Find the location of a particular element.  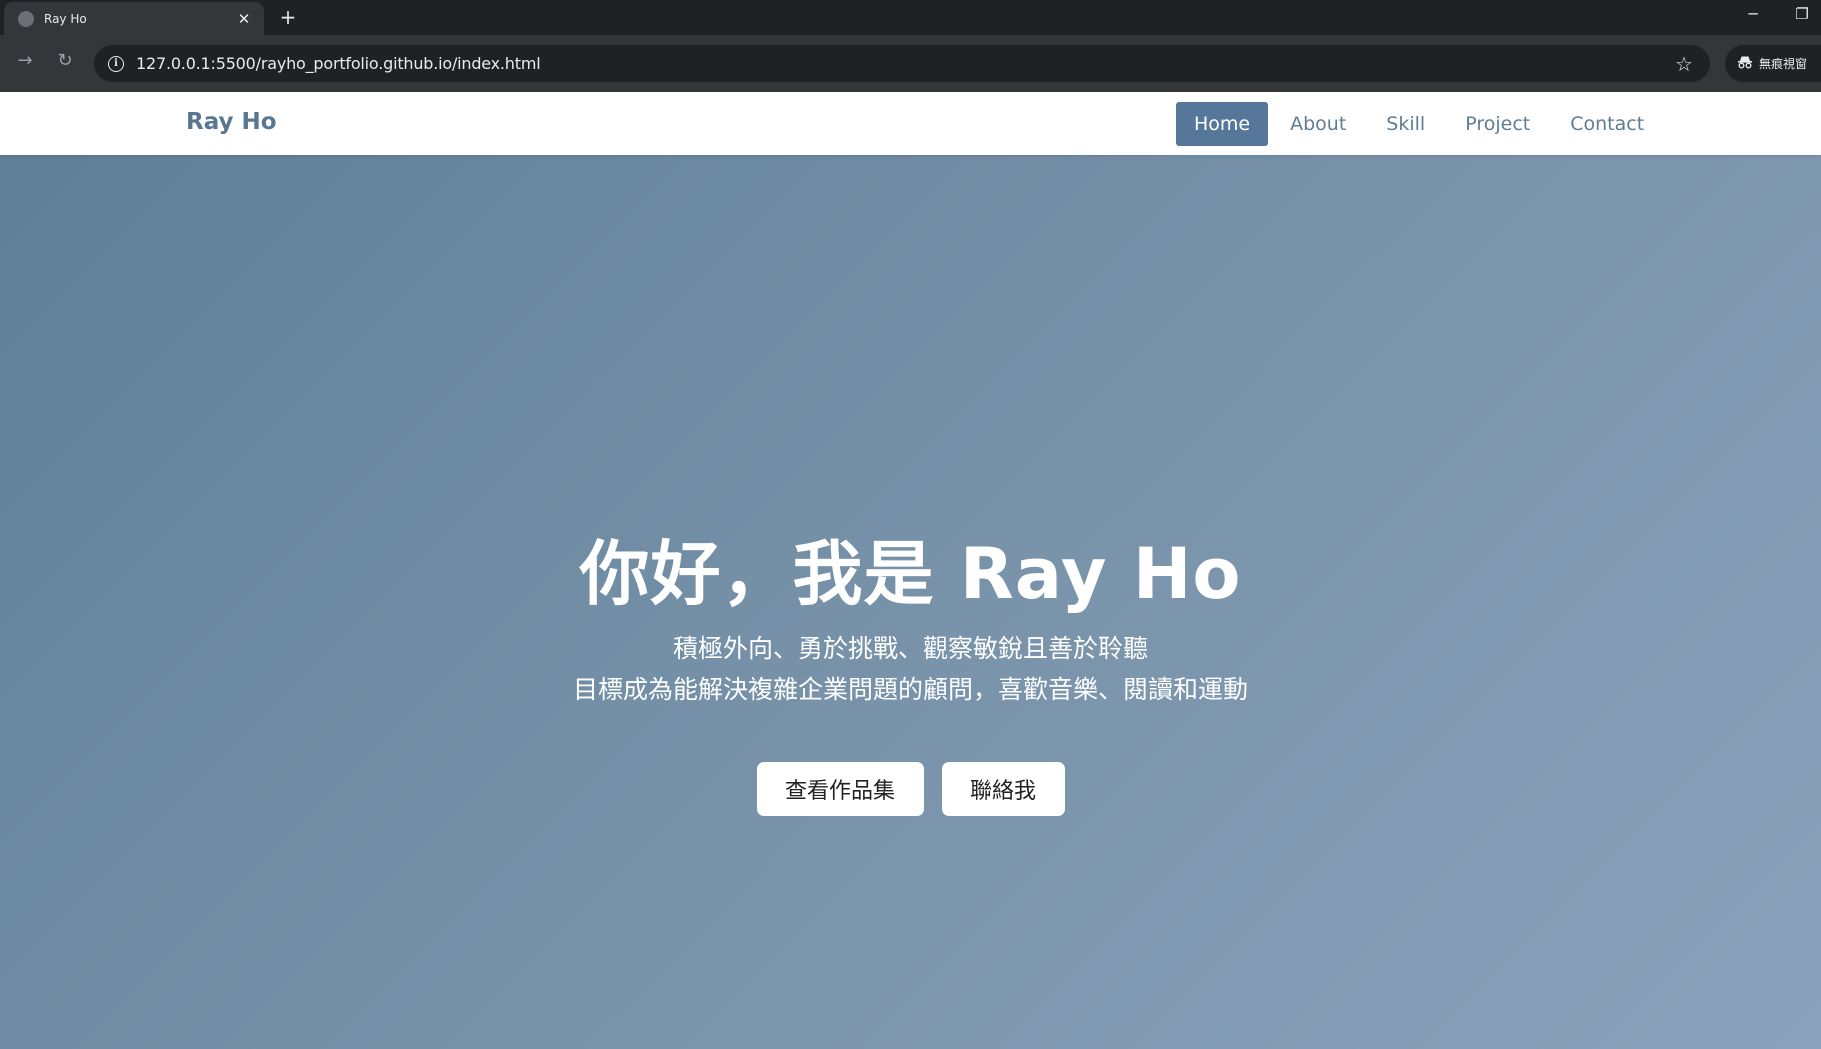

nav-link-skill: Skill is located at coordinates (1405, 124).